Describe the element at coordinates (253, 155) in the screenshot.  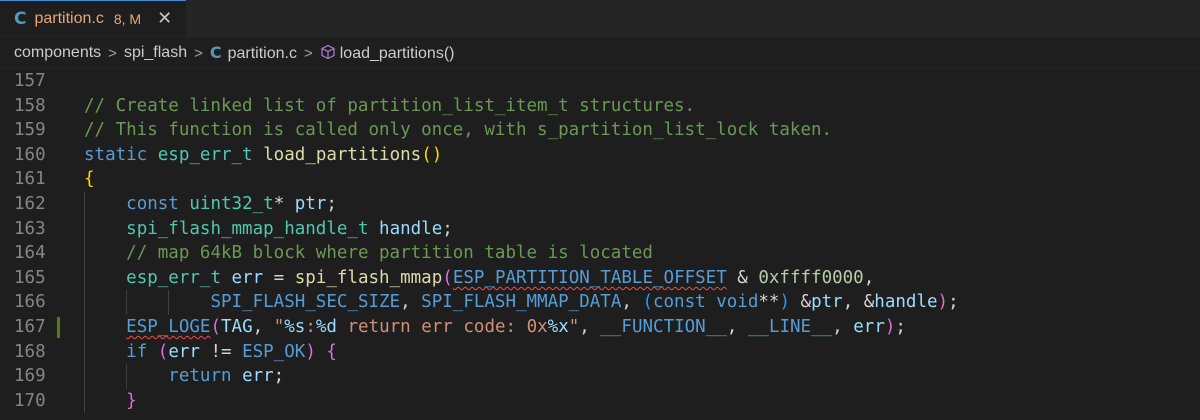
I see `code-text: static esp_err_t load_partitions()` at that location.